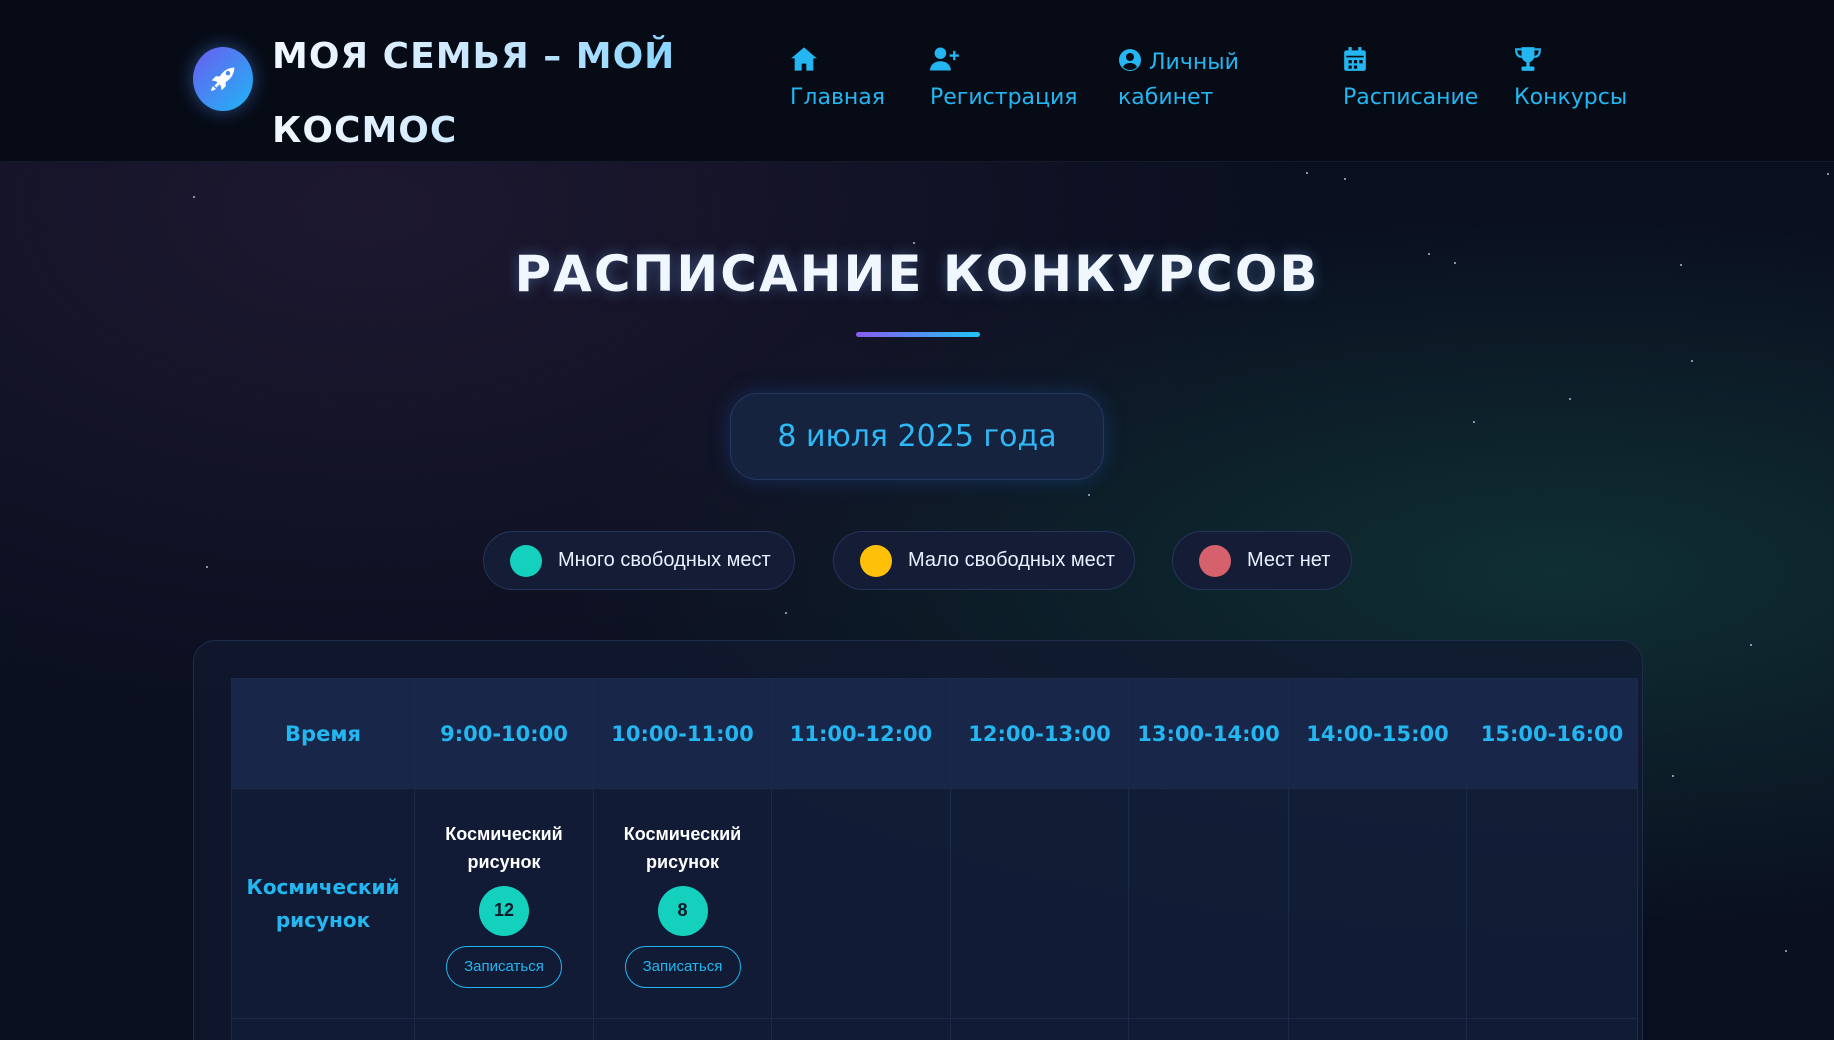 The height and width of the screenshot is (1040, 1834). I want to click on header-slot: 11:00-12:00, so click(861, 733).